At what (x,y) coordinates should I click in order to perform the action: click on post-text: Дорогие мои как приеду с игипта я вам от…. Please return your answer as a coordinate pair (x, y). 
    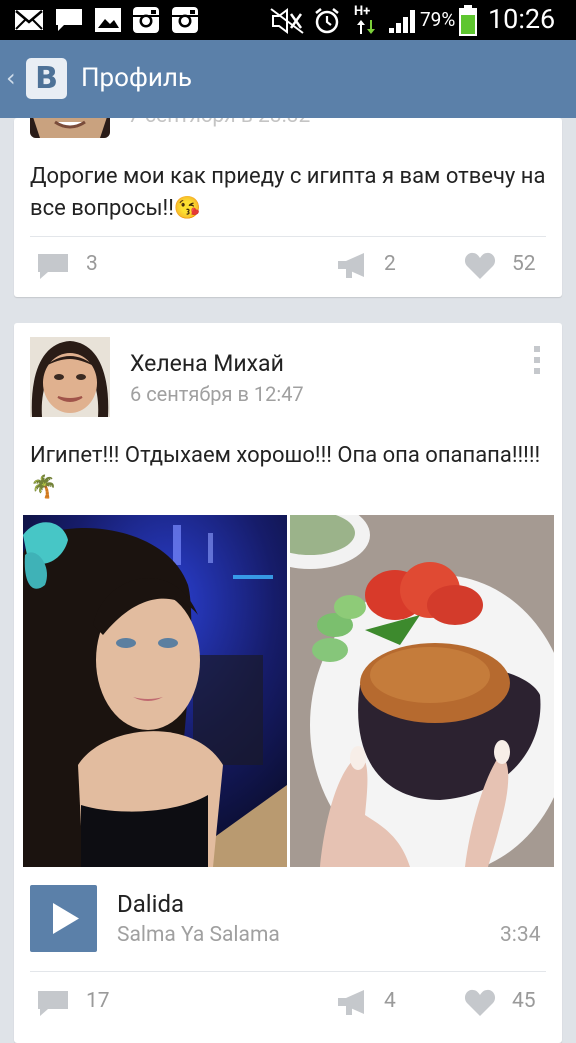
    Looking at the image, I should click on (288, 192).